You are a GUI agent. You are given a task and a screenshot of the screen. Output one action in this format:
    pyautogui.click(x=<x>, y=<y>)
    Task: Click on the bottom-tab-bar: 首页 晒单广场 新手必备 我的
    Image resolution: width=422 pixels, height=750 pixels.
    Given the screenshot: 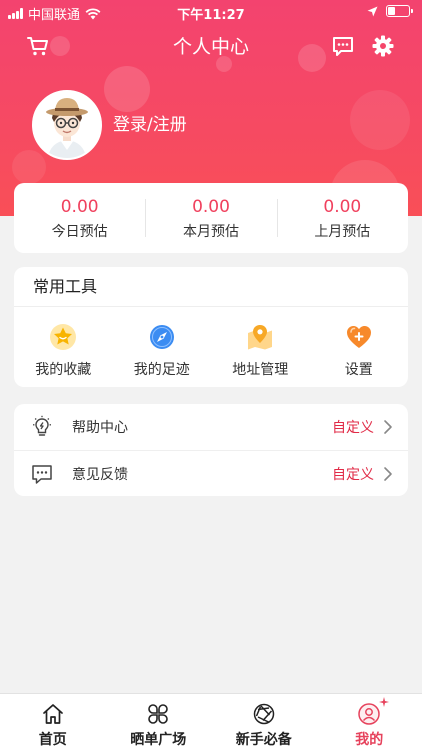 What is the action you would take?
    pyautogui.click(x=211, y=721)
    